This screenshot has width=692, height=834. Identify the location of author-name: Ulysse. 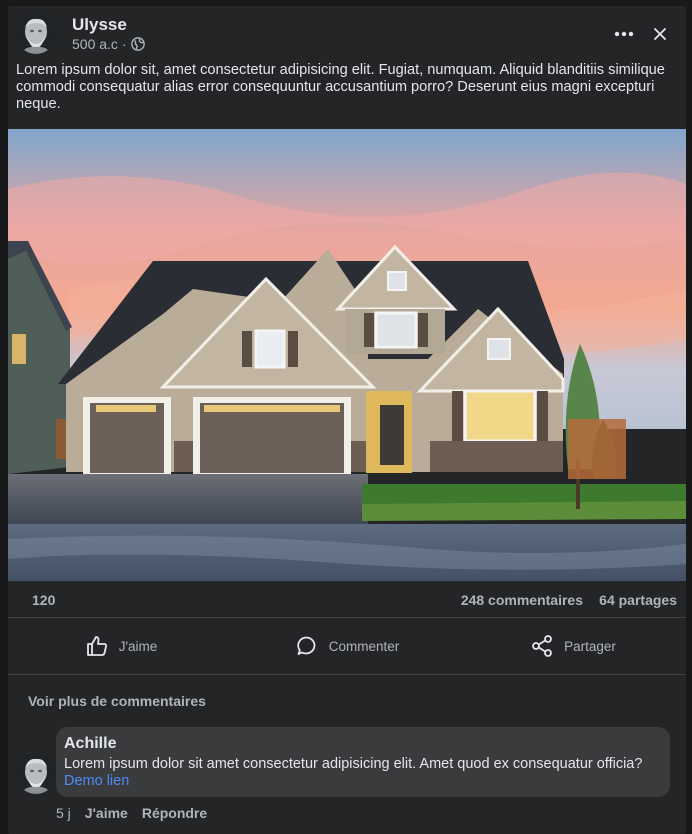
(99, 25).